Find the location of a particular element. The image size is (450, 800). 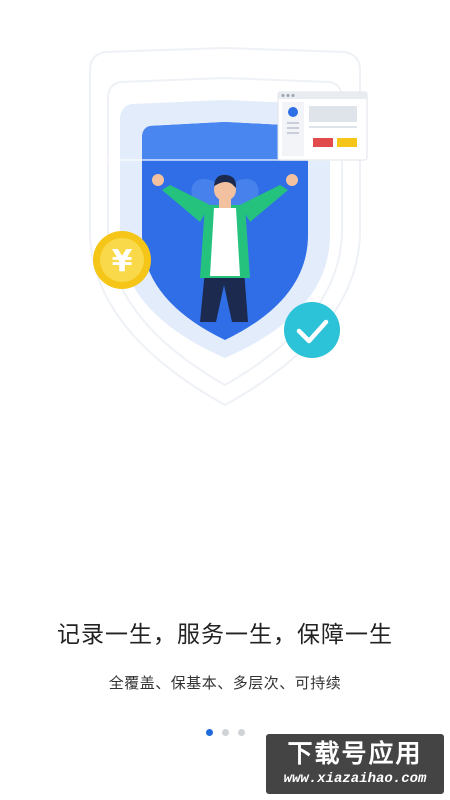

site-watermark: 下载号应用 www.xiazaihao.com is located at coordinates (355, 764).